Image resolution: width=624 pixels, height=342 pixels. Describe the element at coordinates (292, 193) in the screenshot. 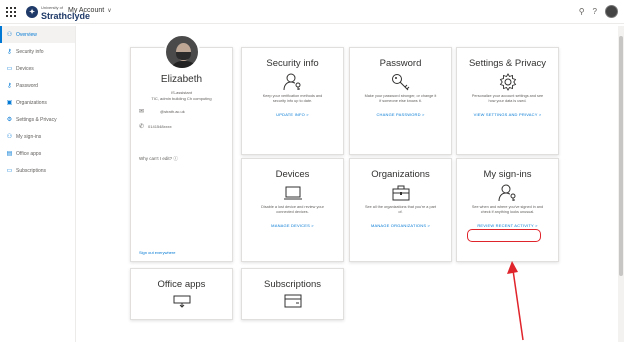

I see `laptop-icon` at that location.